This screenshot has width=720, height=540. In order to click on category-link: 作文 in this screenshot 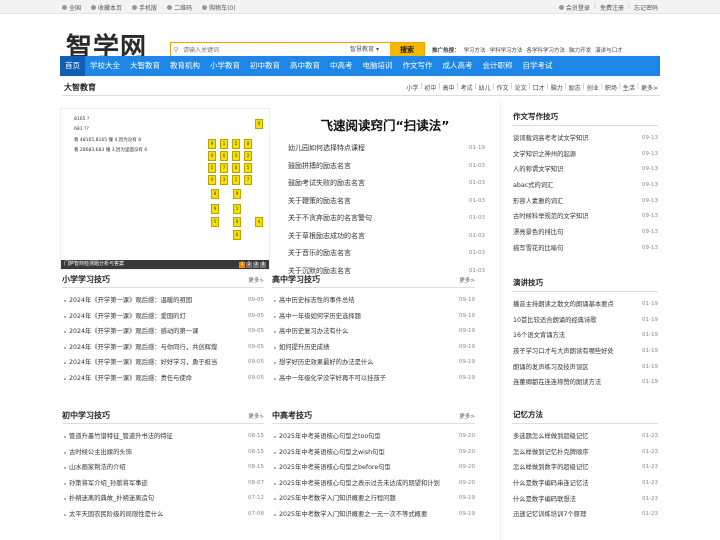, I will do `click(503, 87)`.